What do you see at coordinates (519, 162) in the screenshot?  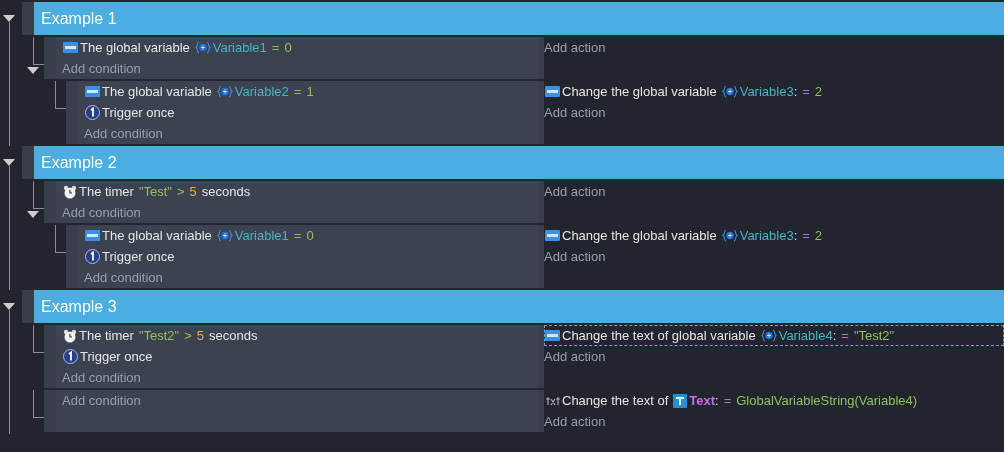 I see `group-header: Example 2` at bounding box center [519, 162].